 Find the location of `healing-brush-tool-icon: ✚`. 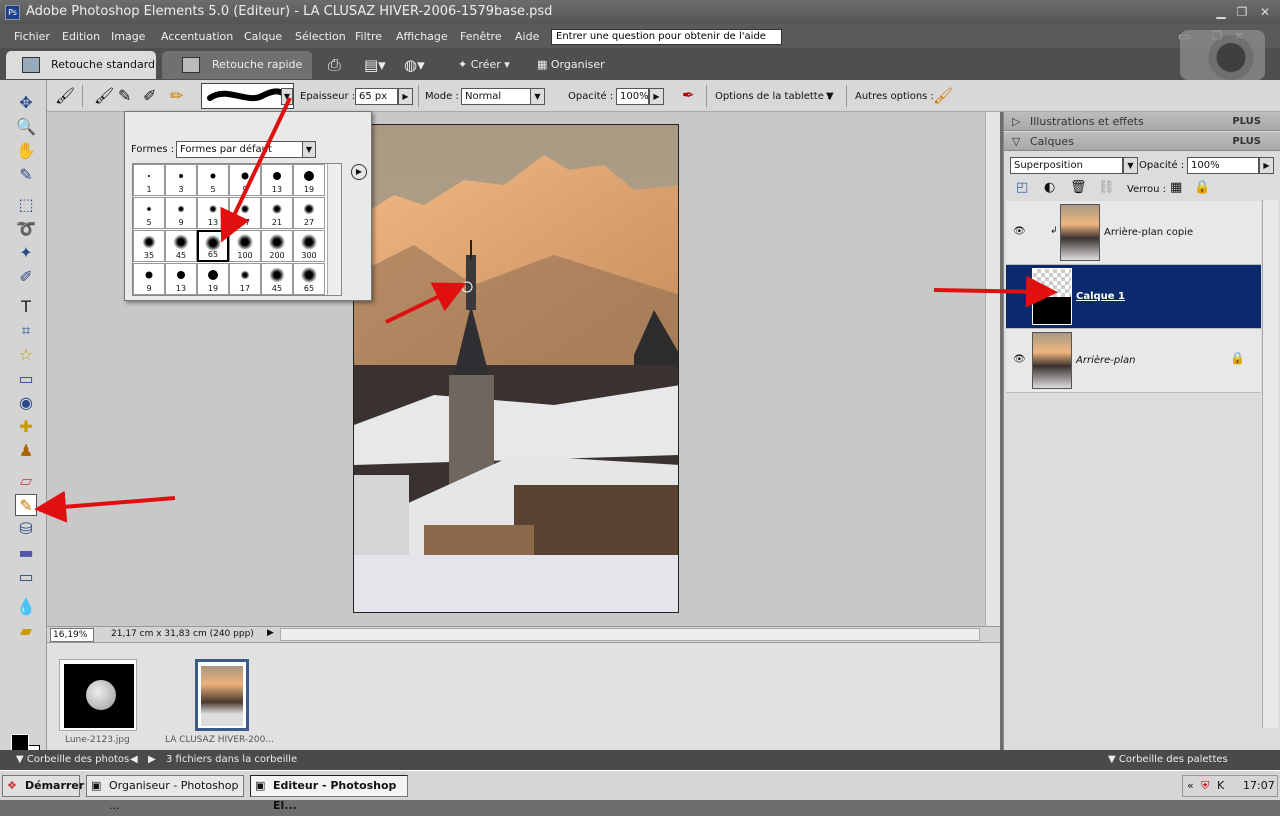

healing-brush-tool-icon: ✚ is located at coordinates (26, 427).